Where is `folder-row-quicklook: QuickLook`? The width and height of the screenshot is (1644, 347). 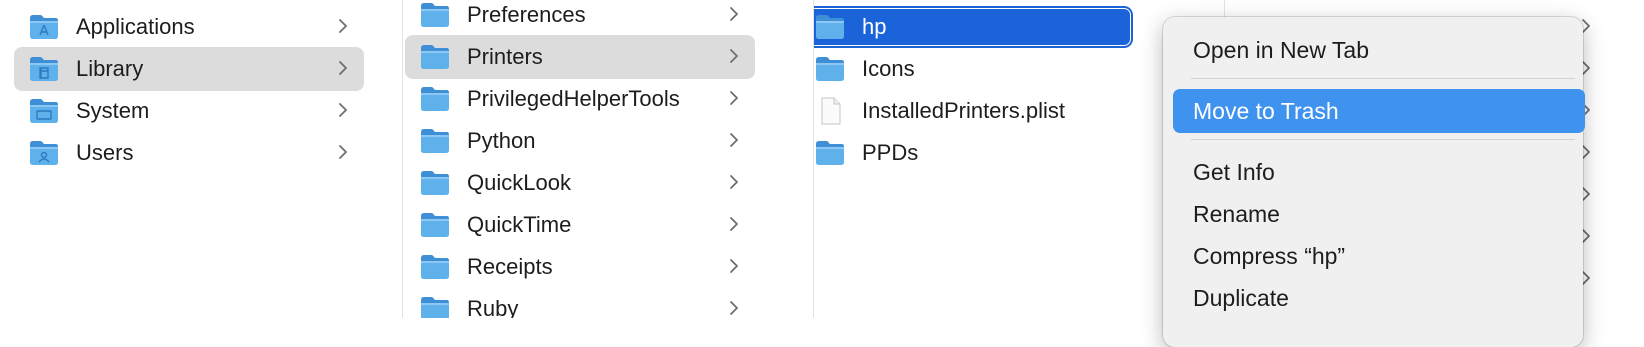 folder-row-quicklook: QuickLook is located at coordinates (580, 183).